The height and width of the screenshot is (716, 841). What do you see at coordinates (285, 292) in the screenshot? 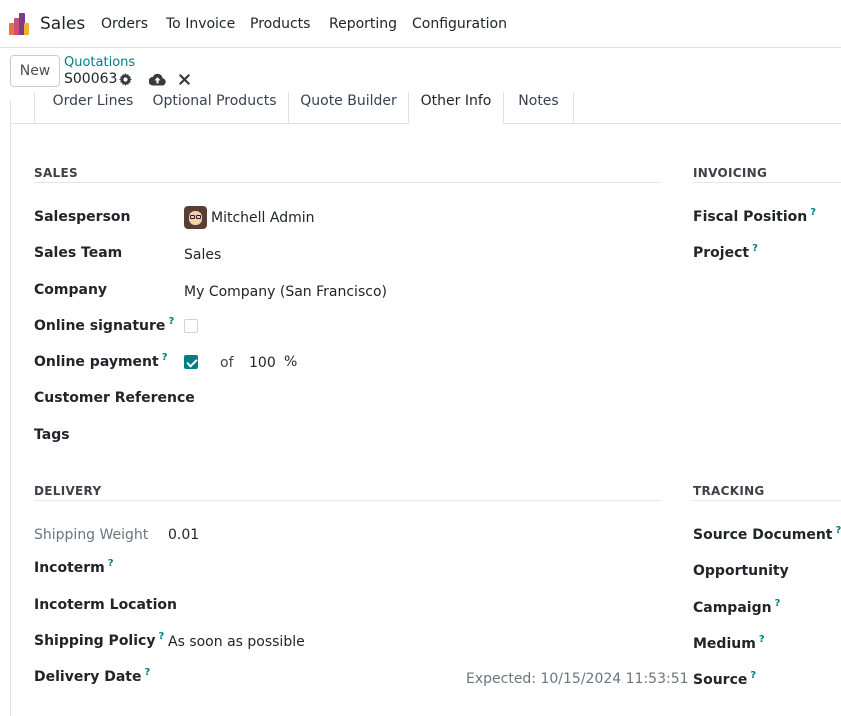
I see `company-field: My Company (San Francisco)` at bounding box center [285, 292].